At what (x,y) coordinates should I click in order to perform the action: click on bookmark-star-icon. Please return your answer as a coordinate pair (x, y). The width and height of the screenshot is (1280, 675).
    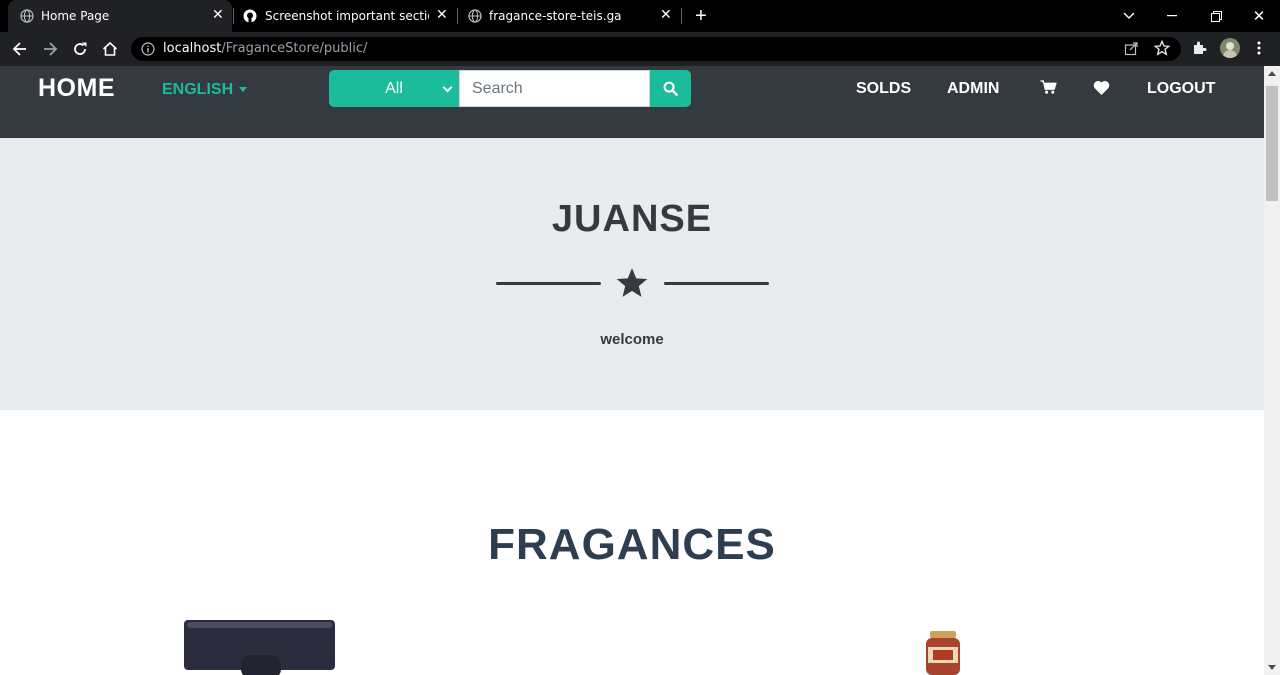
    Looking at the image, I should click on (1162, 50).